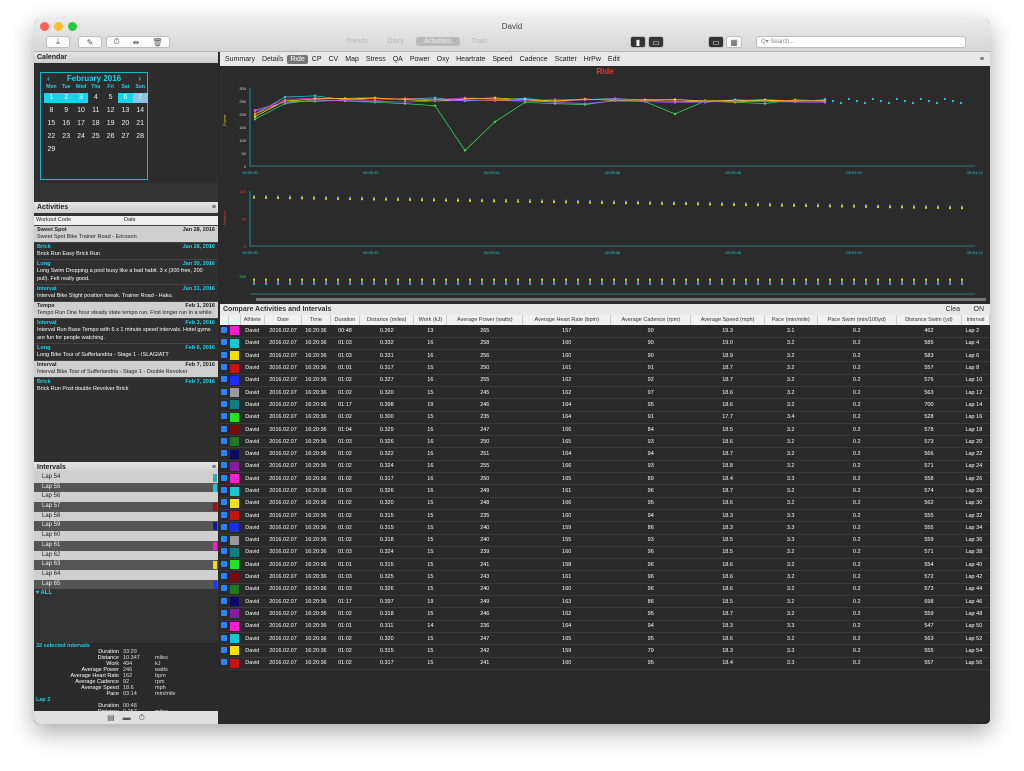 Image resolution: width=1024 pixels, height=771 pixels. I want to click on calendar-day: 9, so click(66, 111).